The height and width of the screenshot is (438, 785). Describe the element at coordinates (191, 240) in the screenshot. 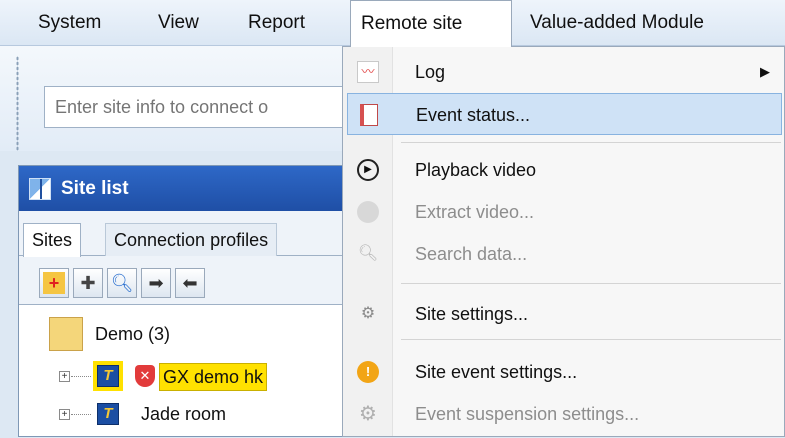

I see `tab-connection-profiles: Connection profiles` at that location.